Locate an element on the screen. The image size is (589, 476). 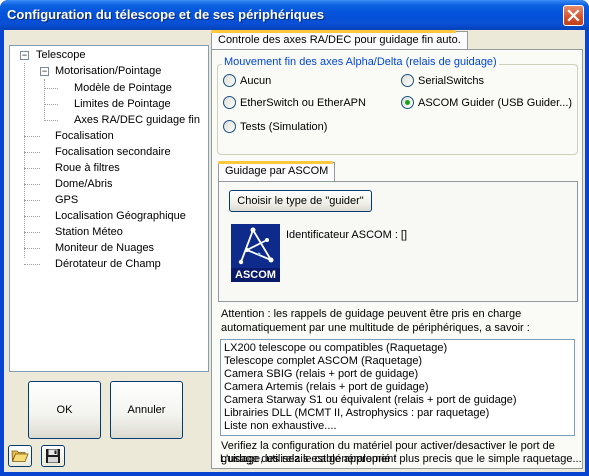
open-button is located at coordinates (20, 456).